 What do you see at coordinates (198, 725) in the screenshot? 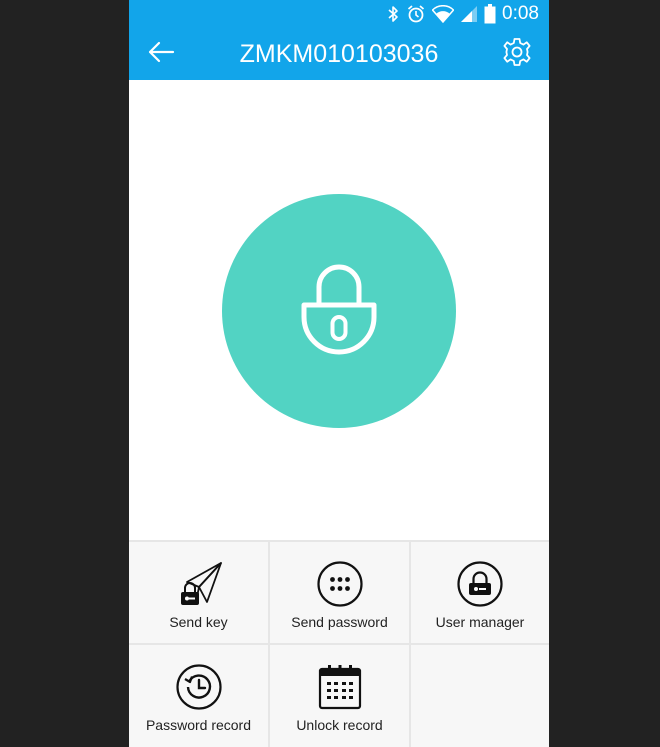
I see `password-record-label: Password record` at bounding box center [198, 725].